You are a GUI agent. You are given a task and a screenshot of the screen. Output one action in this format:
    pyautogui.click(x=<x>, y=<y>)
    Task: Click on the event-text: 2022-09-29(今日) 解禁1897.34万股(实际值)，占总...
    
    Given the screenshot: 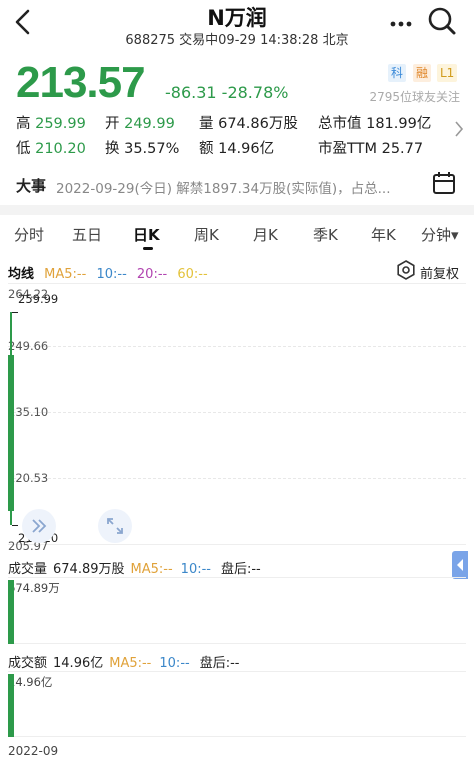 What is the action you would take?
    pyautogui.click(x=236, y=187)
    